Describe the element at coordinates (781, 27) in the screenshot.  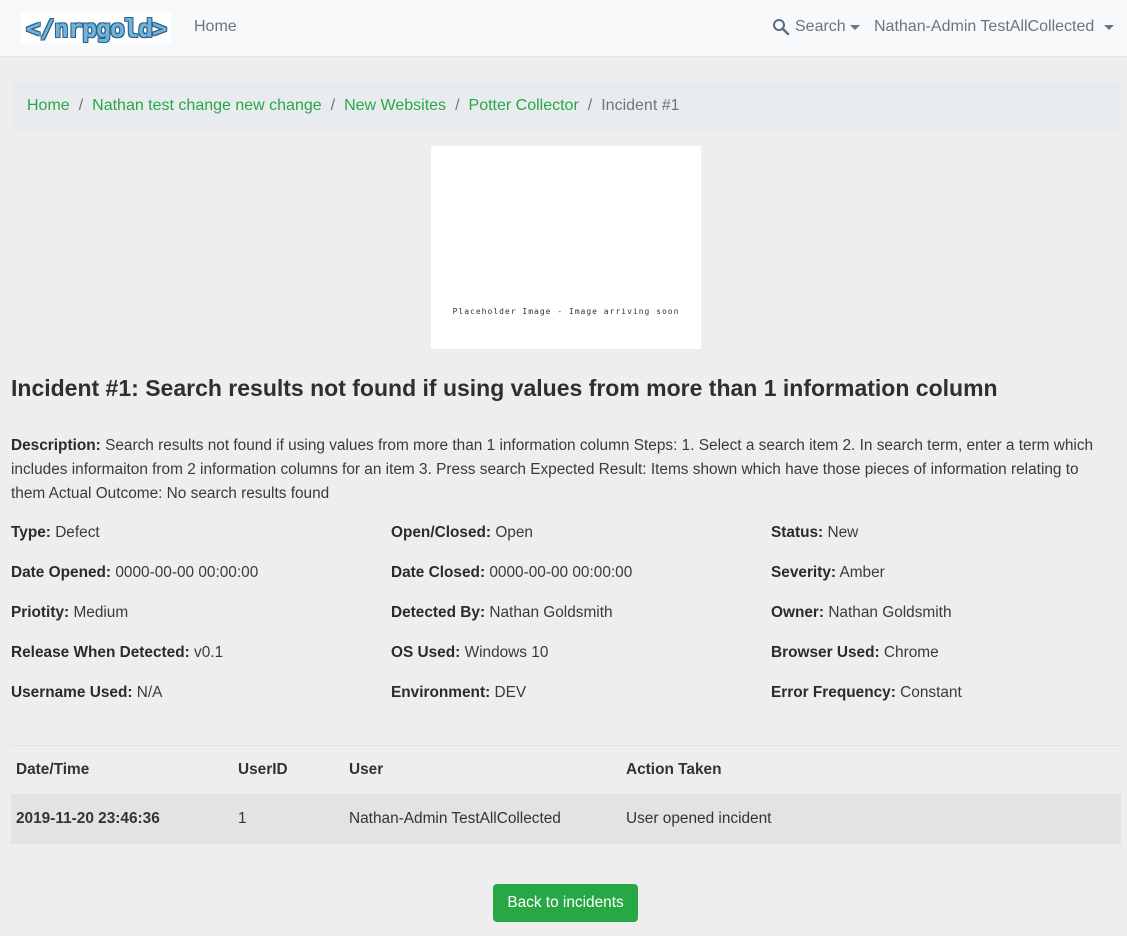
I see `search-icon` at that location.